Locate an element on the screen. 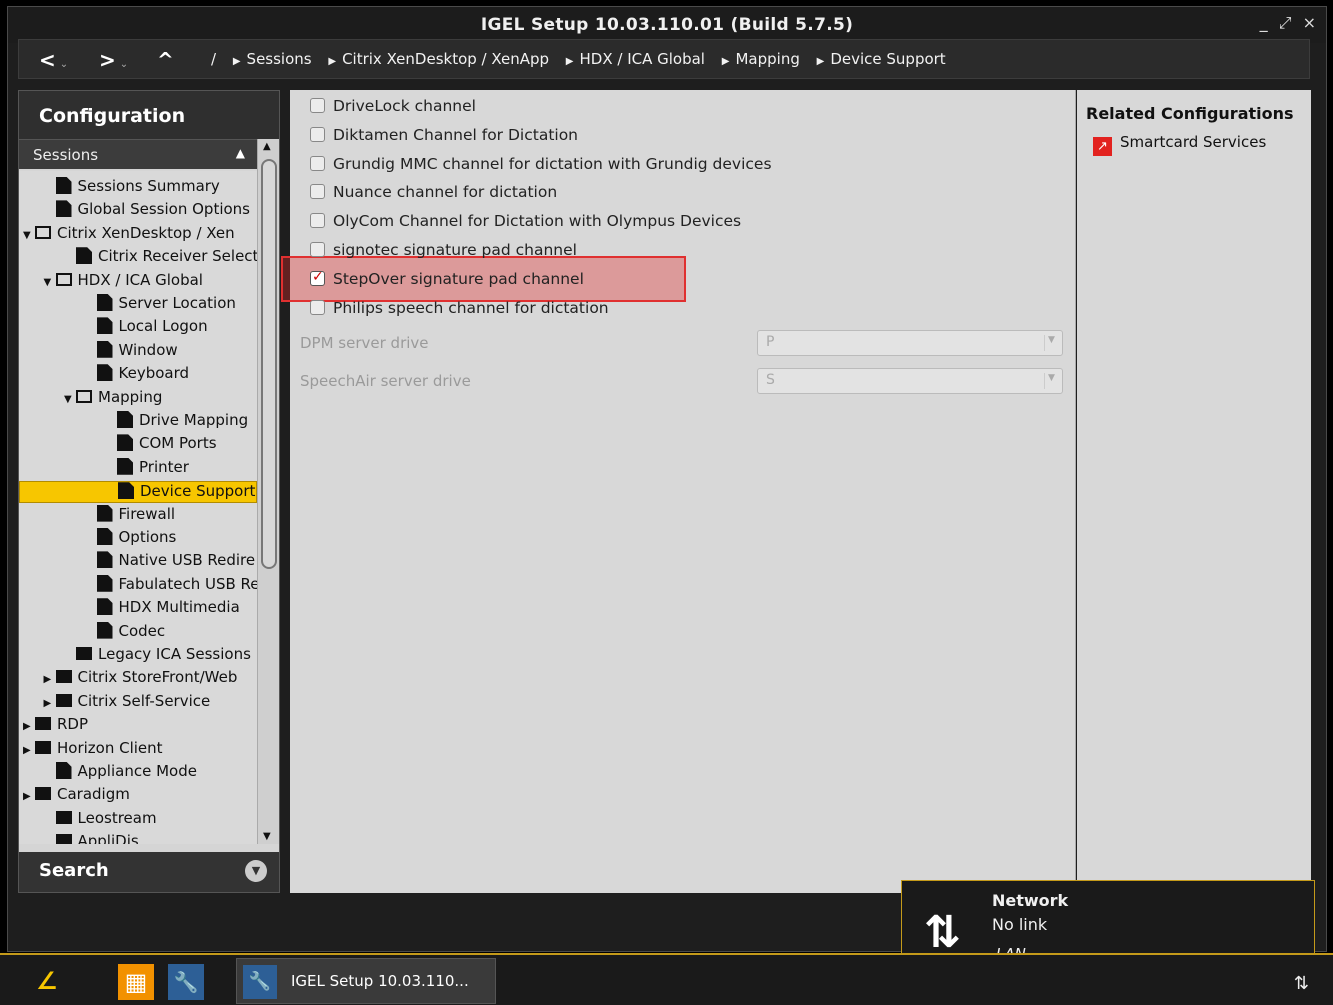  tree-item-label: Device Support is located at coordinates (198, 491).